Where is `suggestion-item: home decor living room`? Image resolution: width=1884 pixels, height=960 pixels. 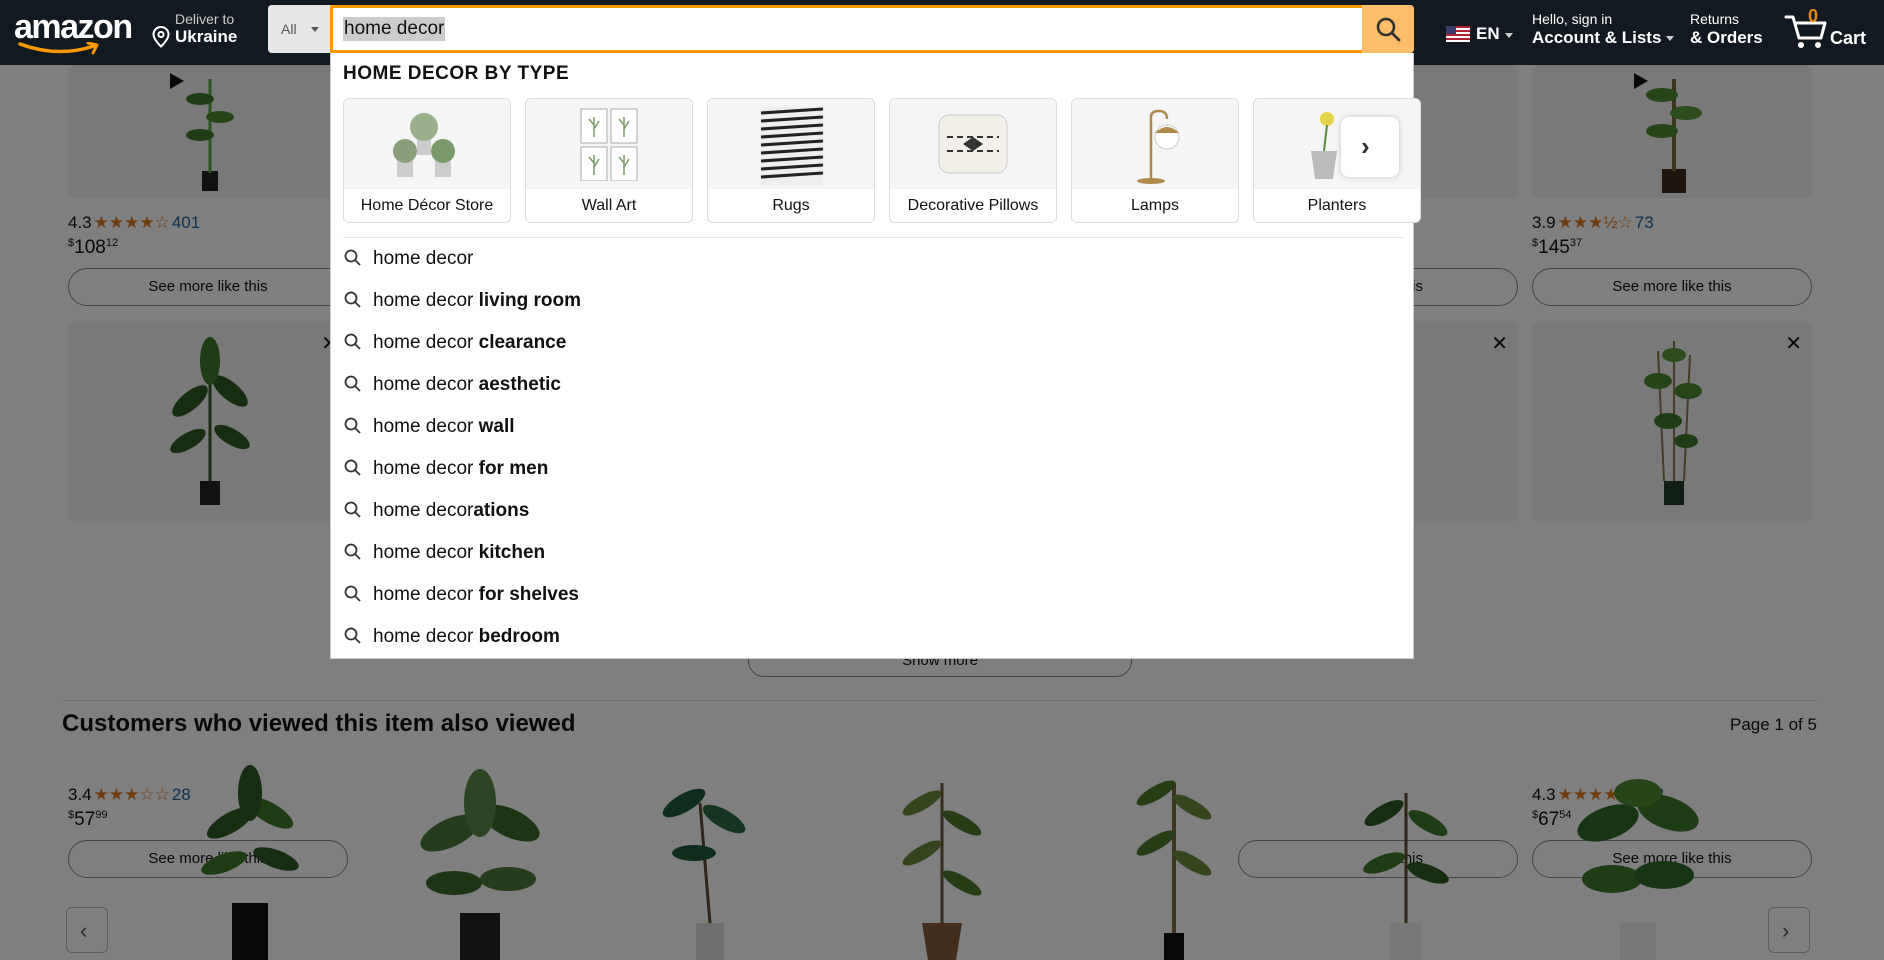
suggestion-item: home decor living room is located at coordinates (873, 301).